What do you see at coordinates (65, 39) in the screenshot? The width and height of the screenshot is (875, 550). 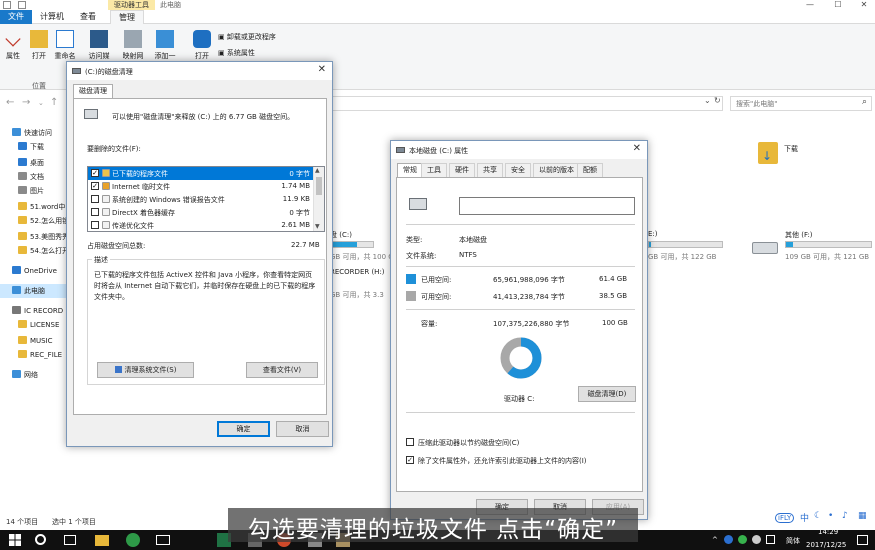 I see `rename-icon` at bounding box center [65, 39].